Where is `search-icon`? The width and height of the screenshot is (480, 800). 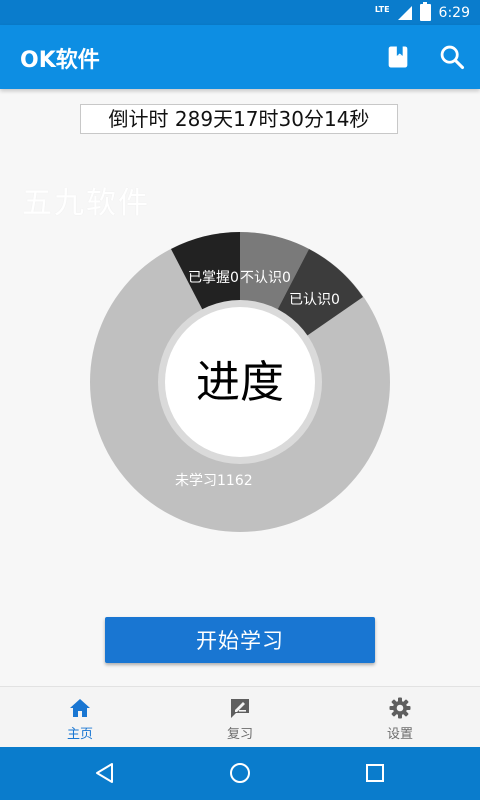 search-icon is located at coordinates (452, 57).